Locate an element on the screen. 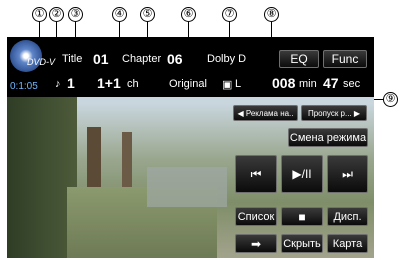 The height and width of the screenshot is (260, 399). chapter-label: Chapter is located at coordinates (142, 59).